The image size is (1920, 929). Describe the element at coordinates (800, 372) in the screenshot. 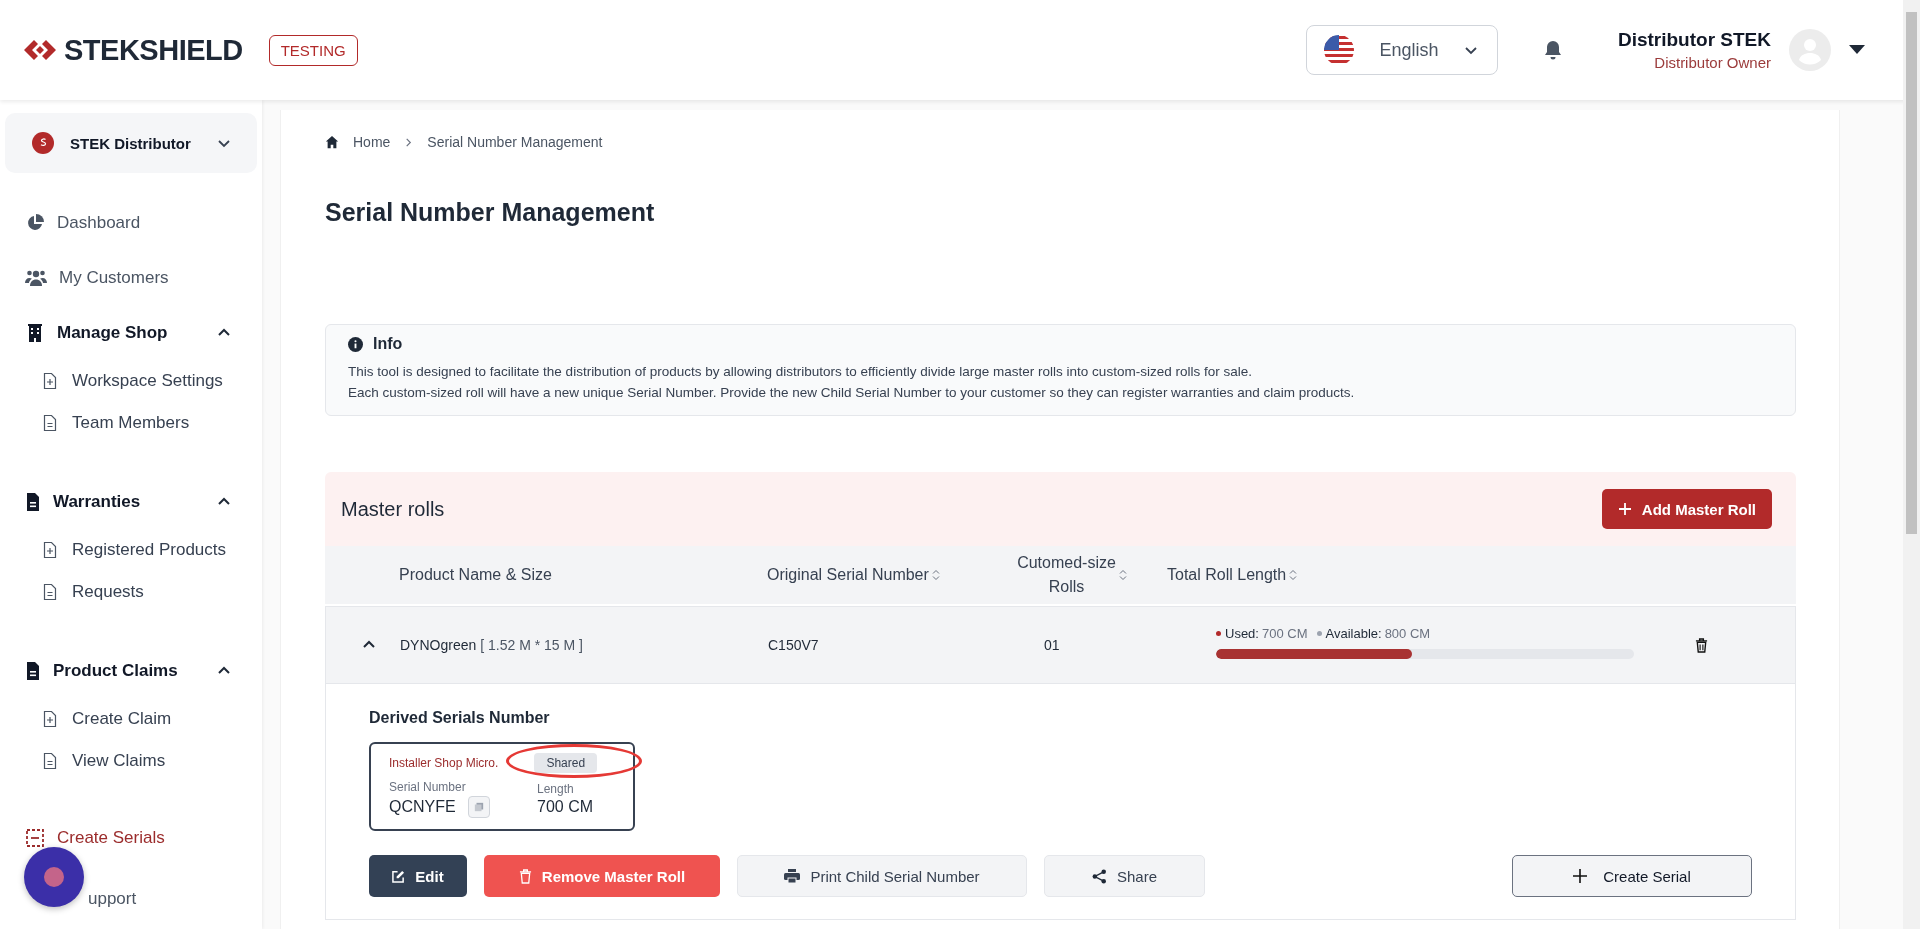

I see `info-text: This tool is designed to facilitate the distribution of products by allowing distributors to efficiently divide large master rolls into custom-sized rolls for sale.` at that location.